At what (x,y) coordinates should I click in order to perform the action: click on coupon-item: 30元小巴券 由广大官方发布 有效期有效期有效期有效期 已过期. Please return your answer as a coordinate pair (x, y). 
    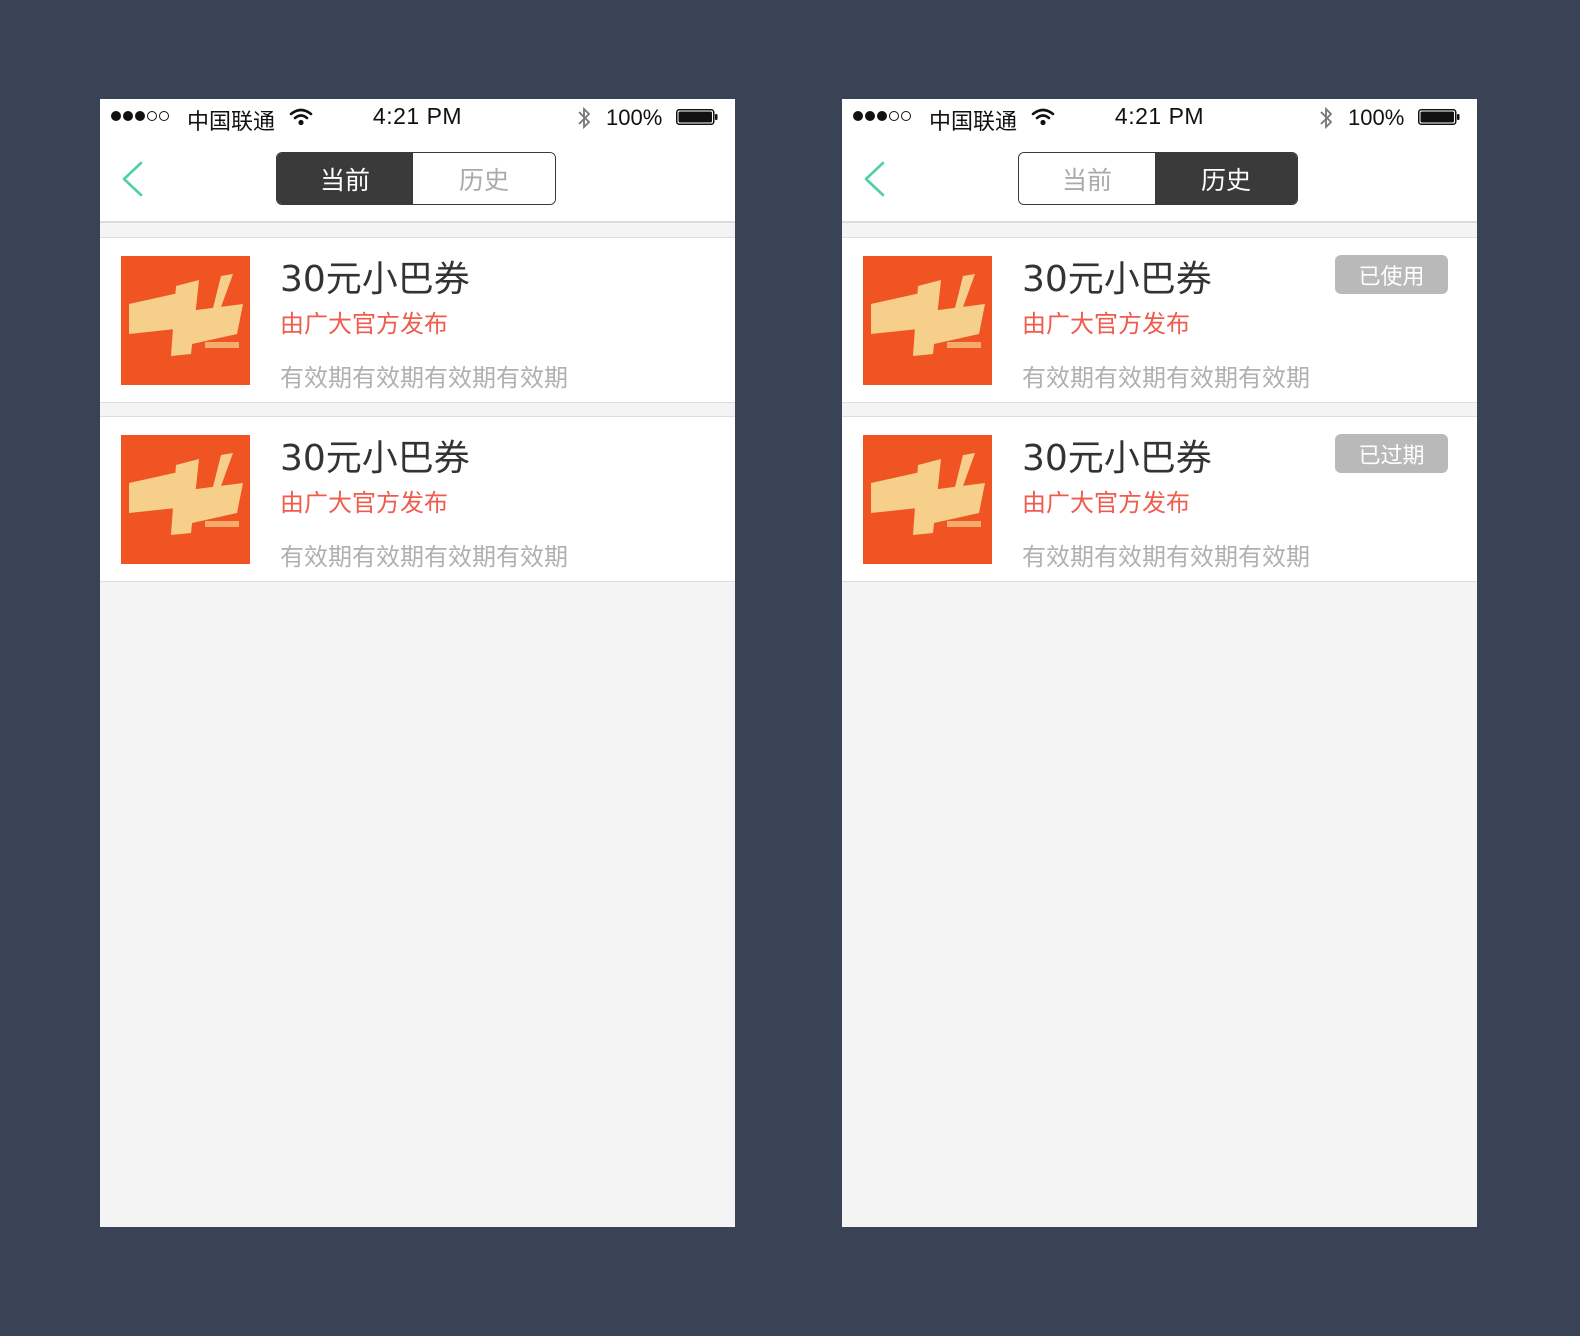
    Looking at the image, I should click on (1159, 499).